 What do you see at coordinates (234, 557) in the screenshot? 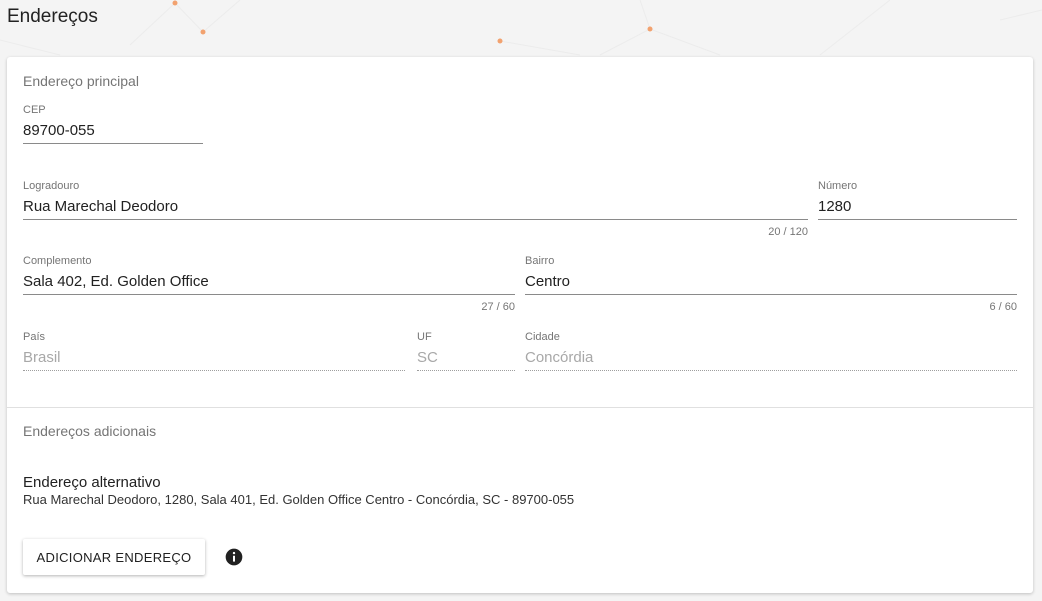
I see `info-icon` at bounding box center [234, 557].